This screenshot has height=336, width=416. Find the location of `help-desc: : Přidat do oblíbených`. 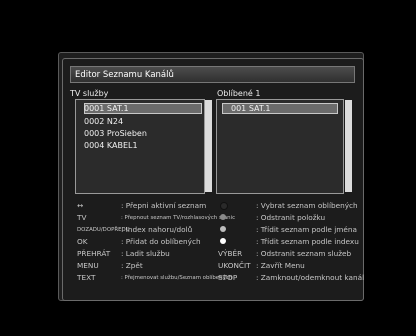

help-desc: : Přidat do oblíbených is located at coordinates (161, 241).